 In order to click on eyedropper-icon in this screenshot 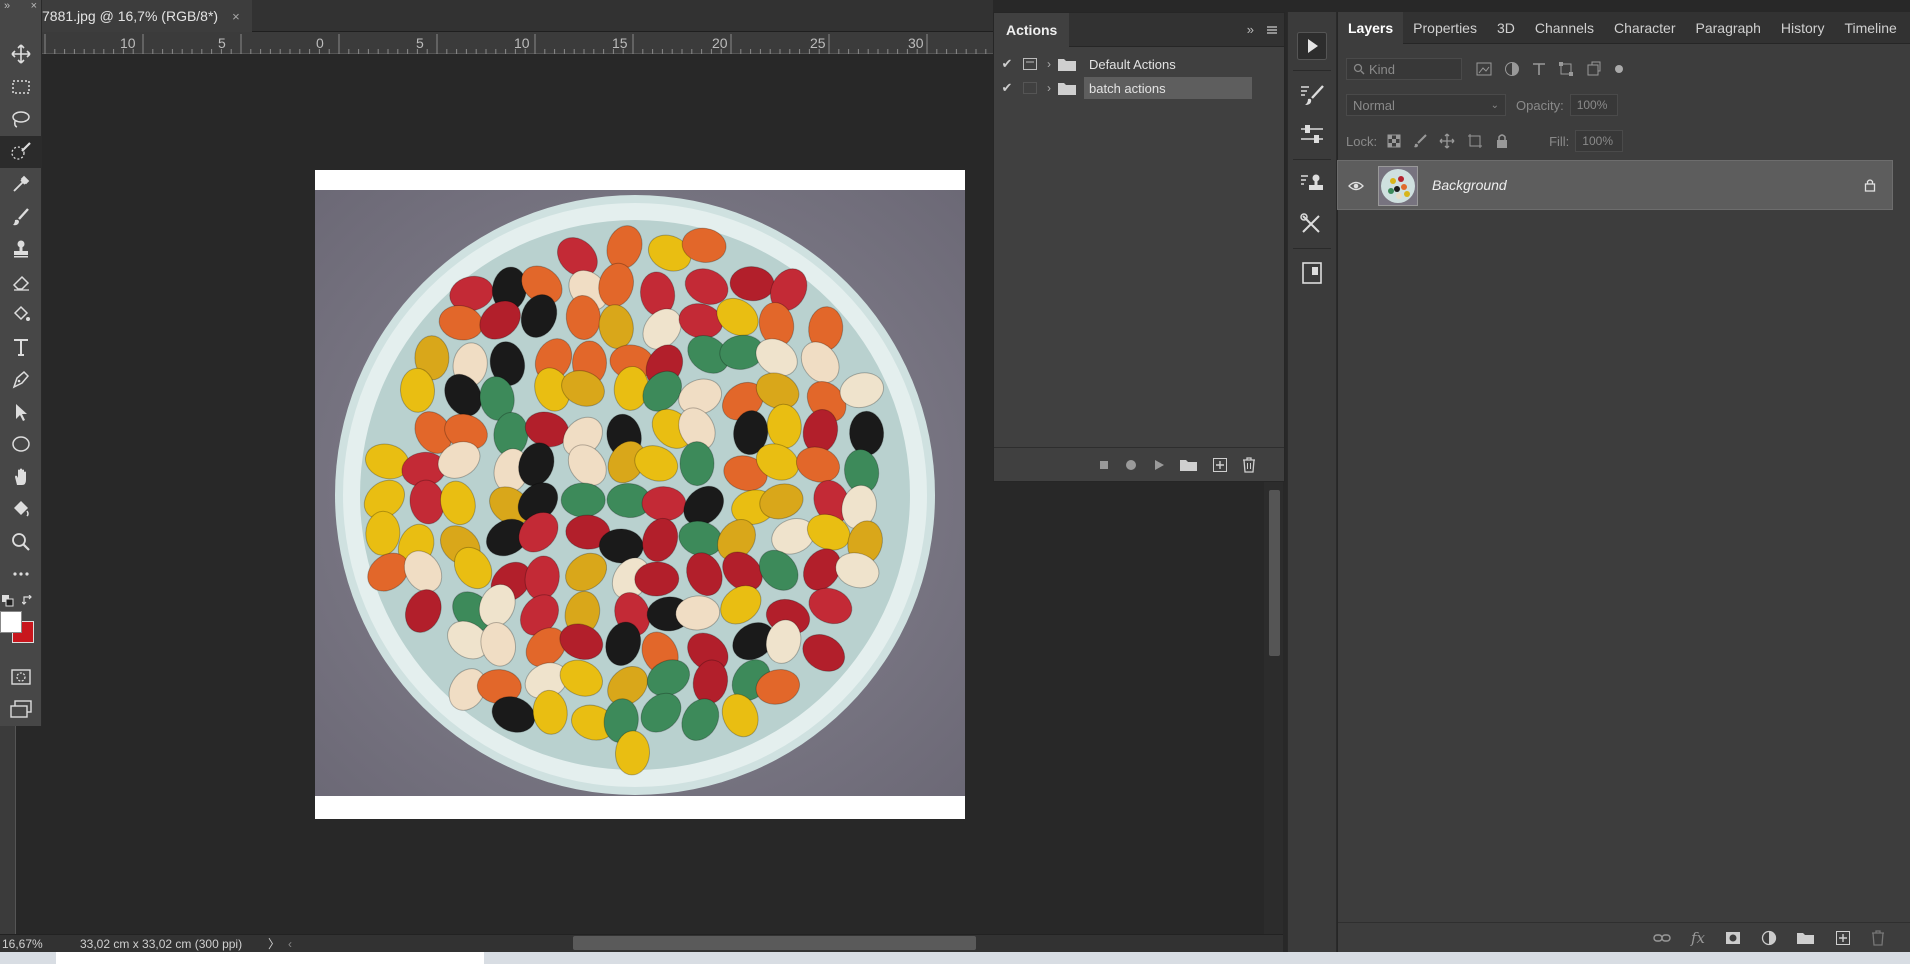, I will do `click(21, 183)`.